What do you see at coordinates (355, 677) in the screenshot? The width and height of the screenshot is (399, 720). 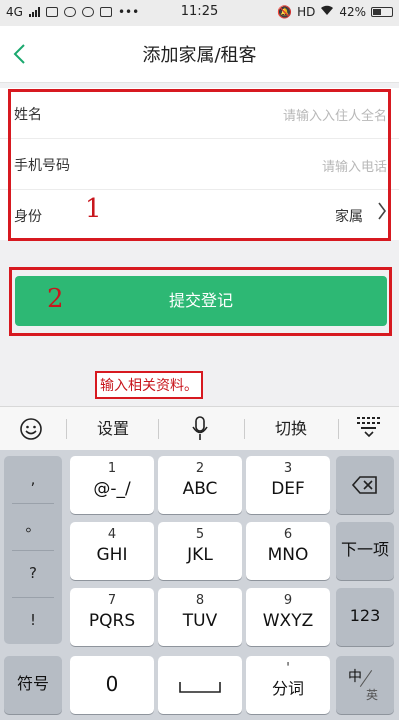 I see `lang-zh: 中` at bounding box center [355, 677].